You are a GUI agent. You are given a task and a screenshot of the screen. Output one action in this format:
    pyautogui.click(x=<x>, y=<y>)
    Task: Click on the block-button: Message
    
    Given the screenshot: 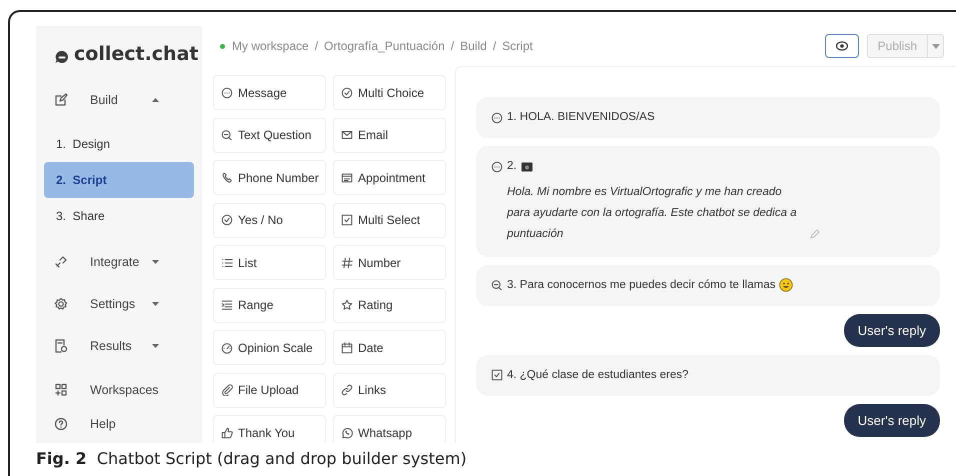 What is the action you would take?
    pyautogui.click(x=269, y=92)
    